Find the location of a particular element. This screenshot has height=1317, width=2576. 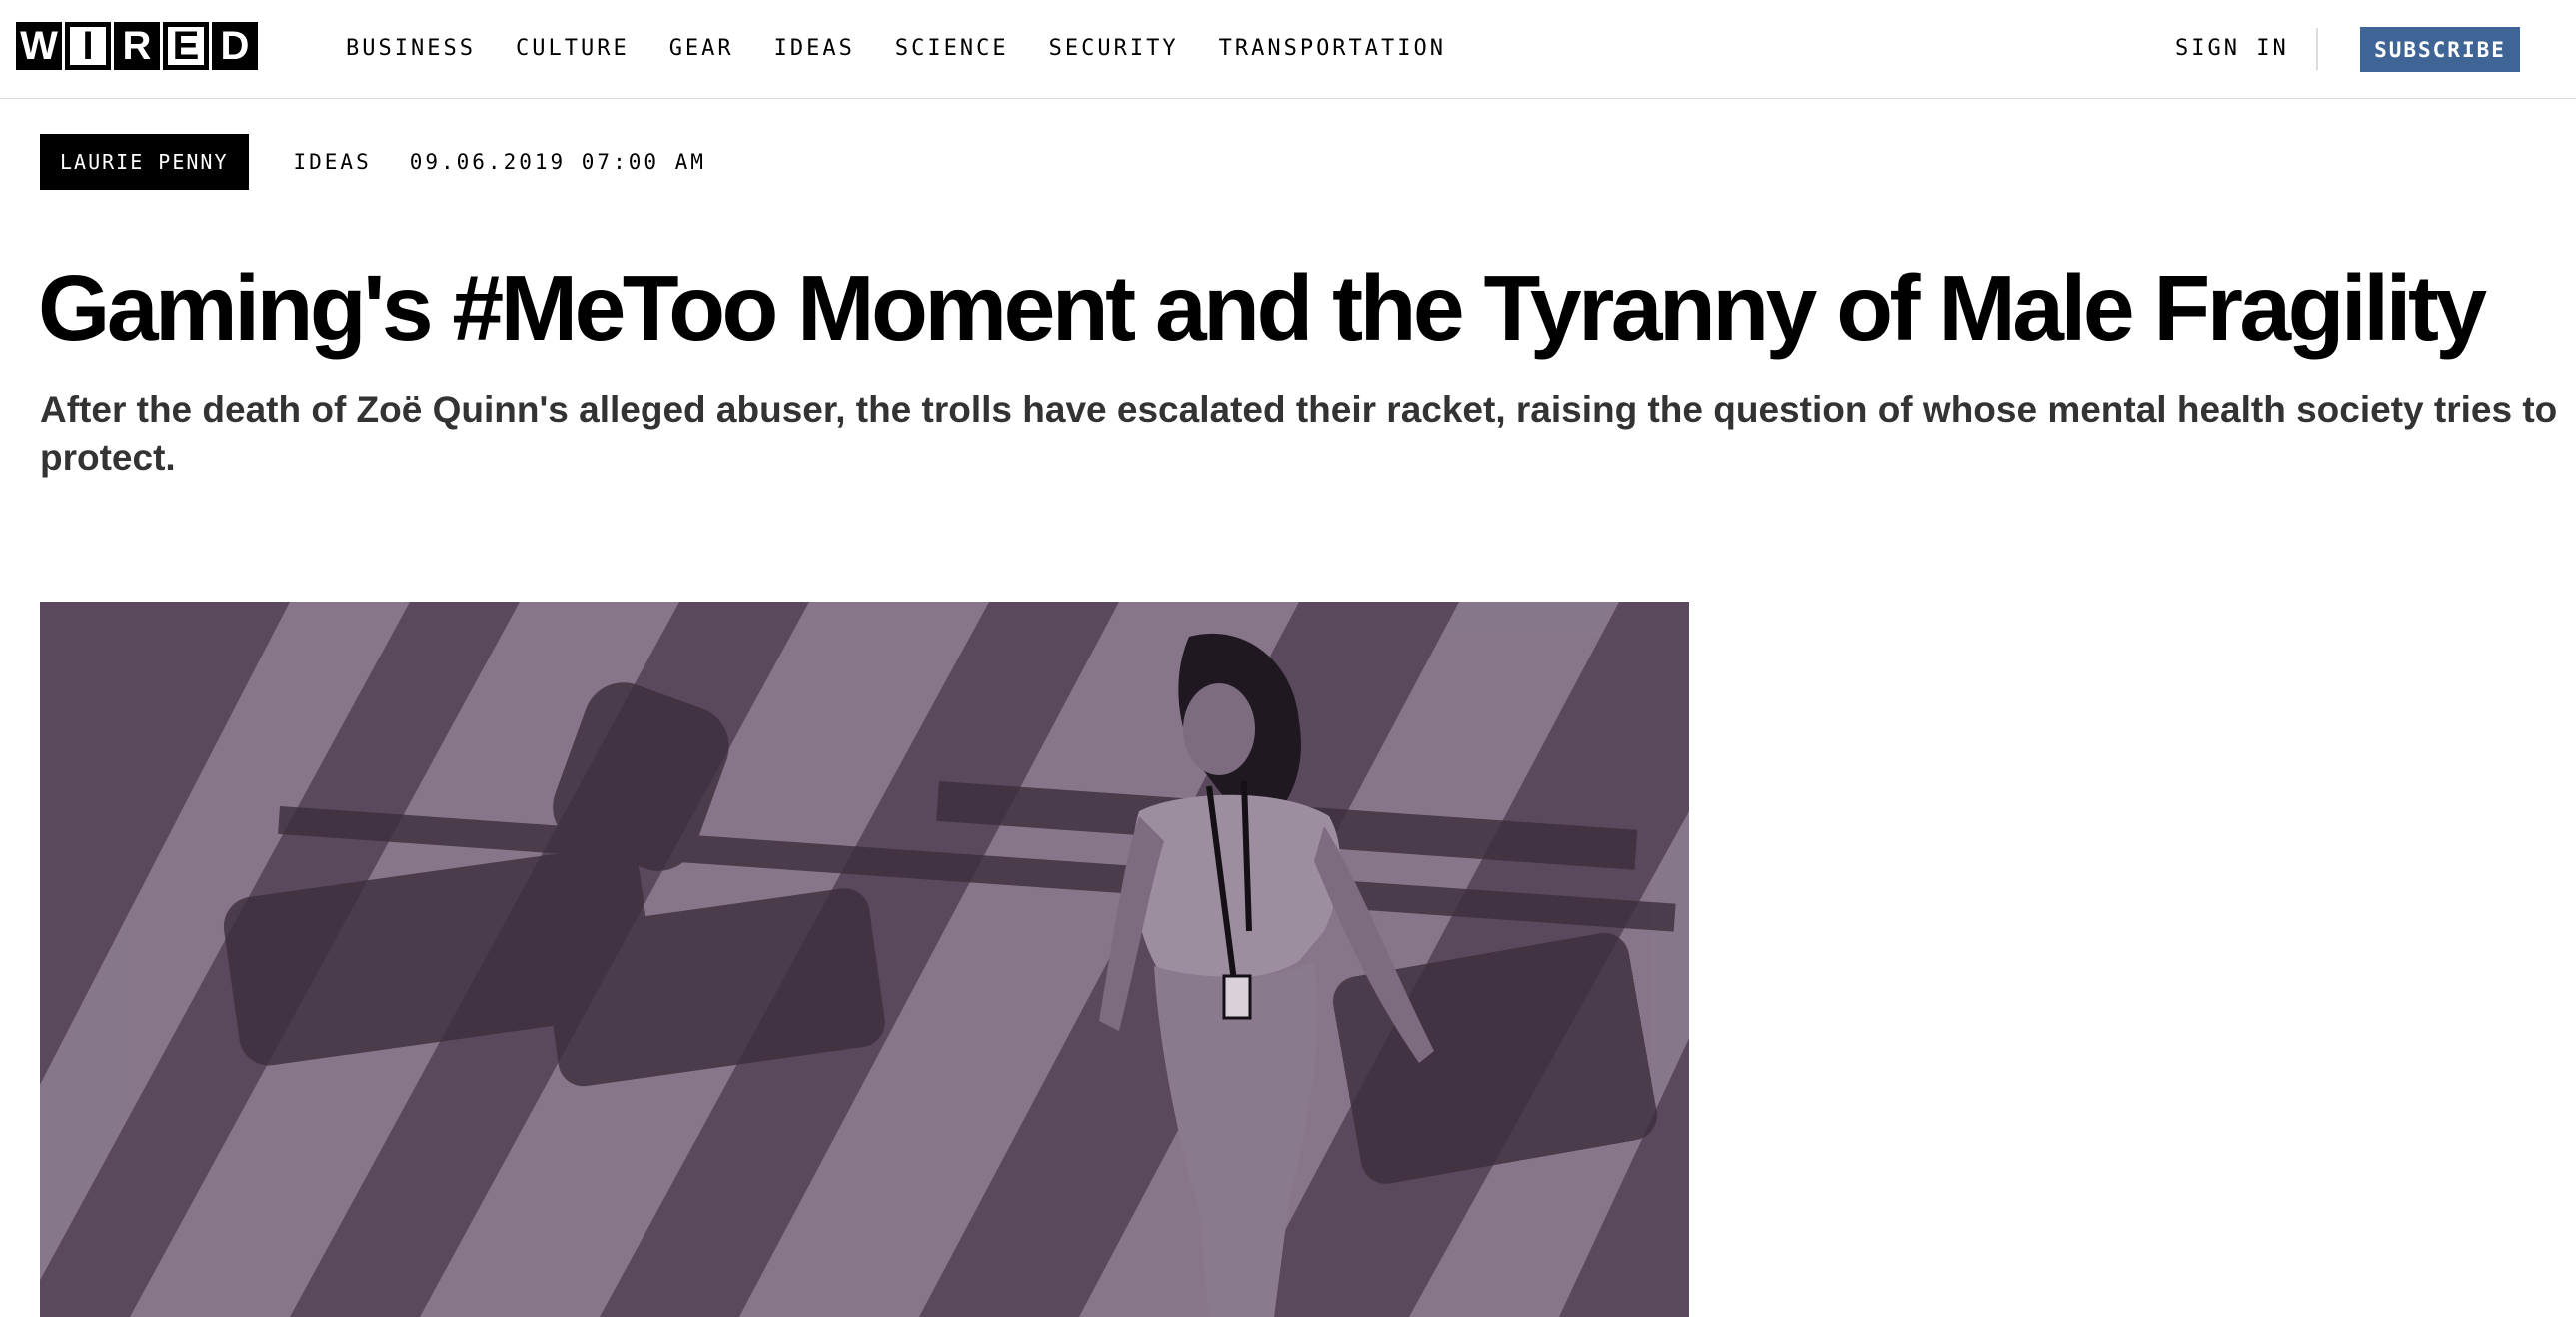

category-link: IDEAS is located at coordinates (333, 162).